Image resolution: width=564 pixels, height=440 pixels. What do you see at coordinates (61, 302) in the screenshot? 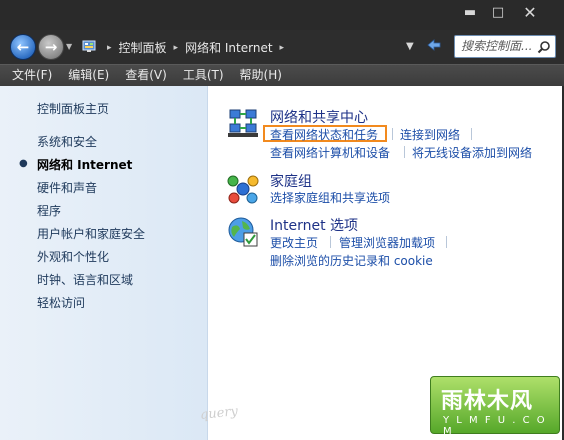
I see `sidebar-item-ease-of-access: 轻松访问` at bounding box center [61, 302].